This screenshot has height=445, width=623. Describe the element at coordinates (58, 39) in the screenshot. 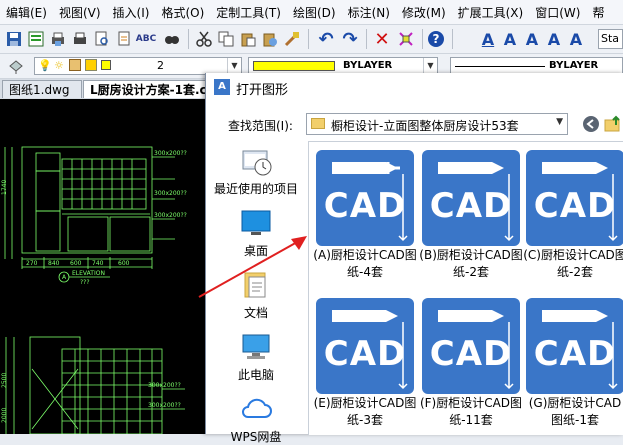

I see `print-preview-icon` at that location.